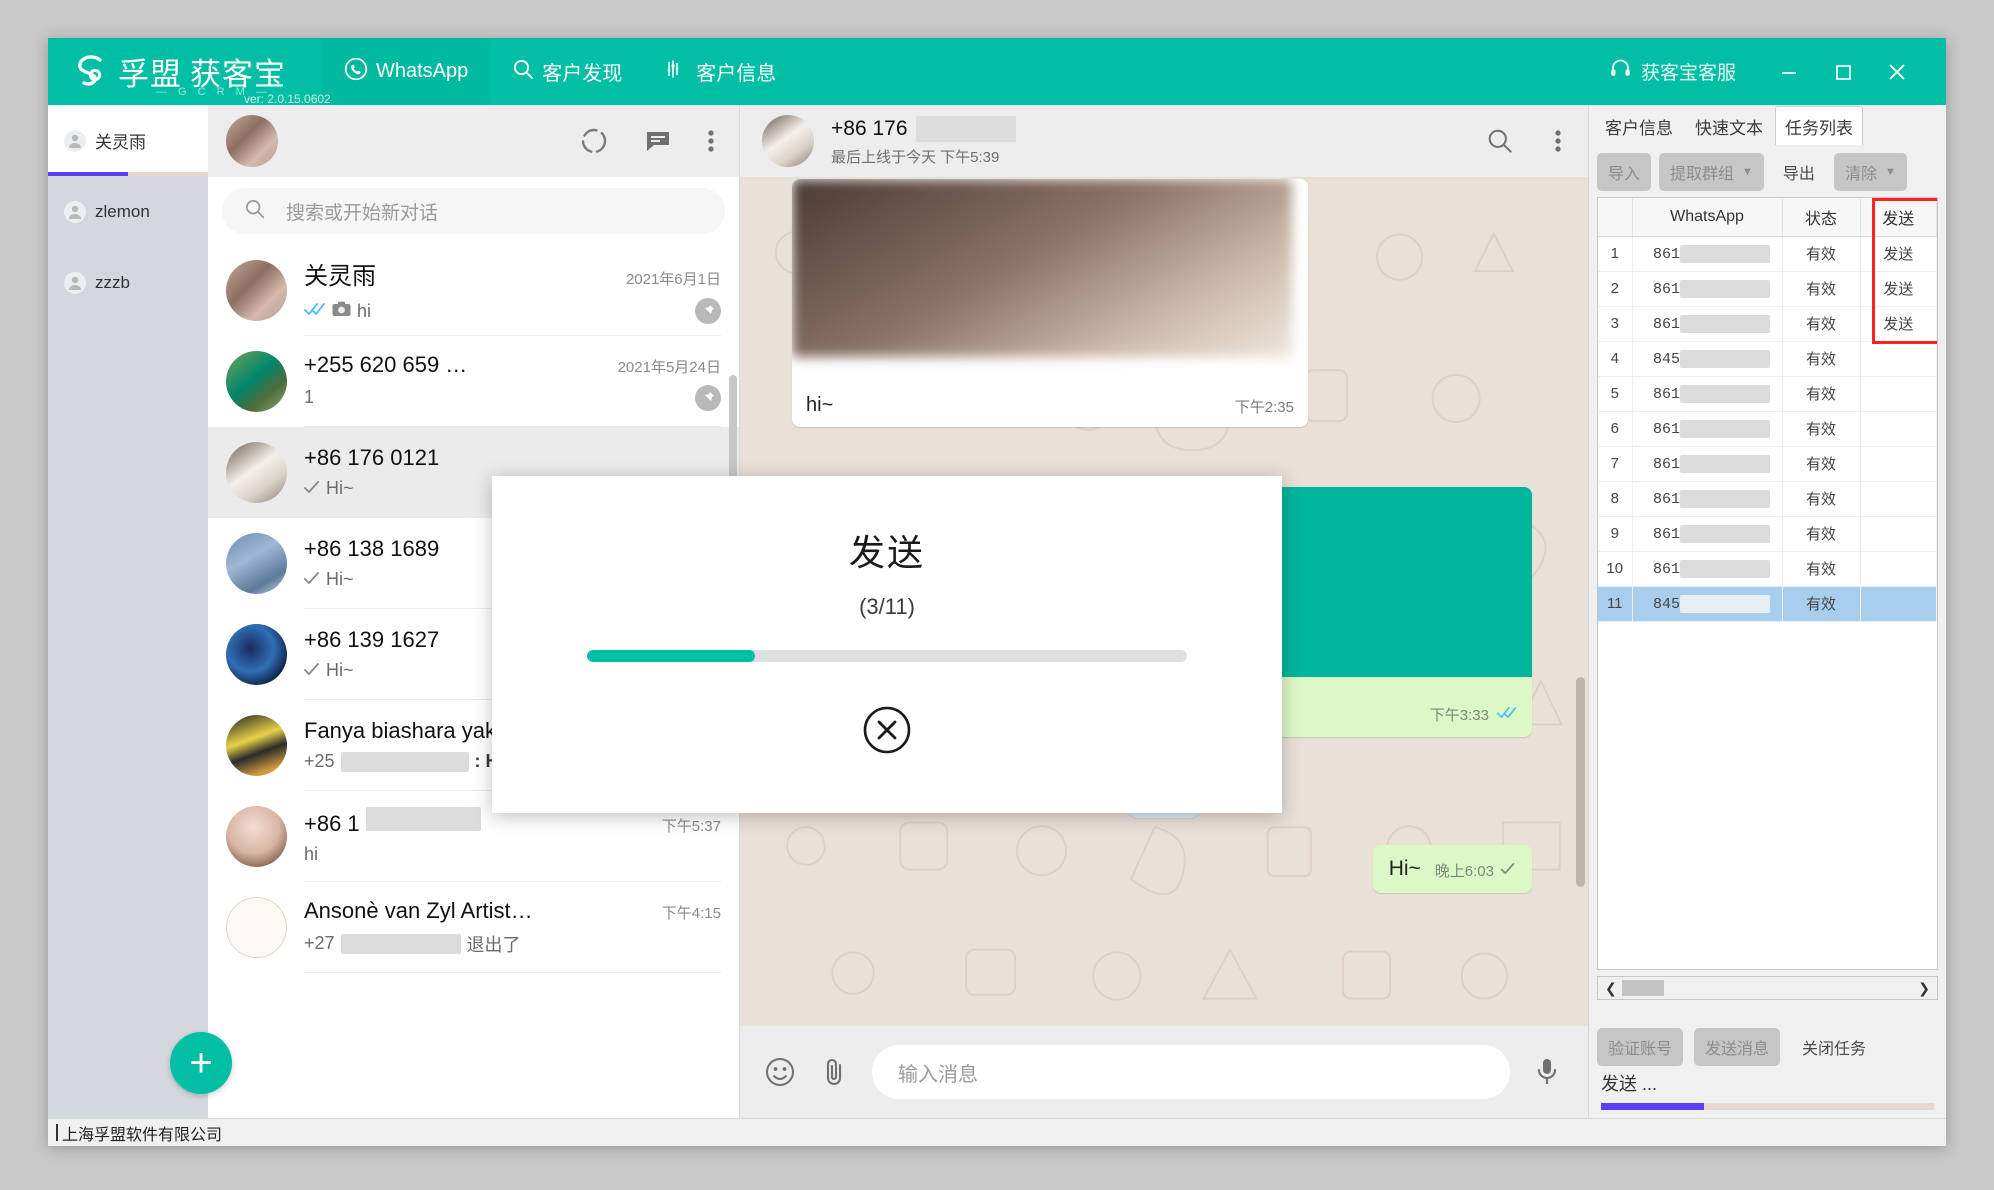 This screenshot has width=1994, height=1190. I want to click on search-input: 搜索或开始新对话, so click(473, 211).